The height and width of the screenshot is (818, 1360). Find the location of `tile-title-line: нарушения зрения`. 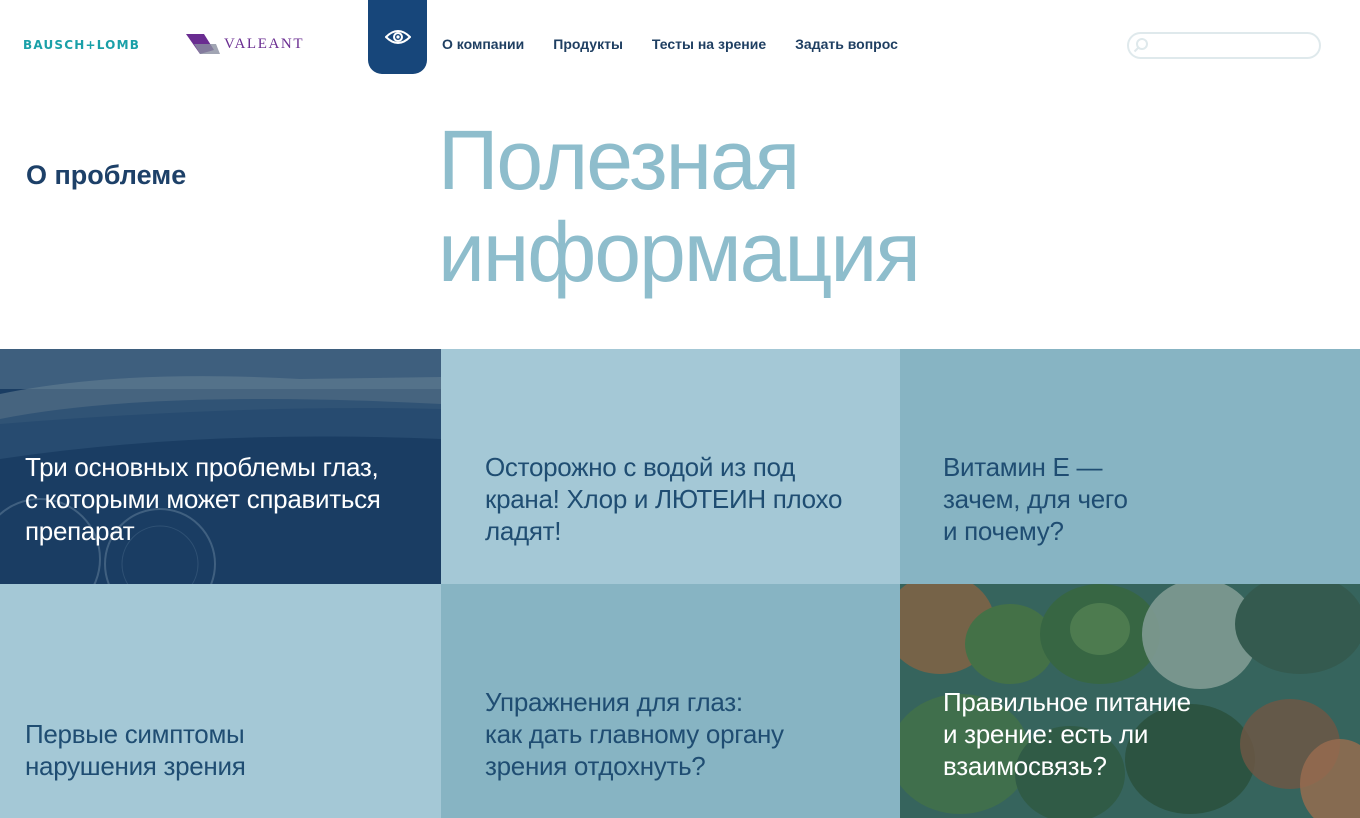

tile-title-line: нарушения зрения is located at coordinates (135, 766).